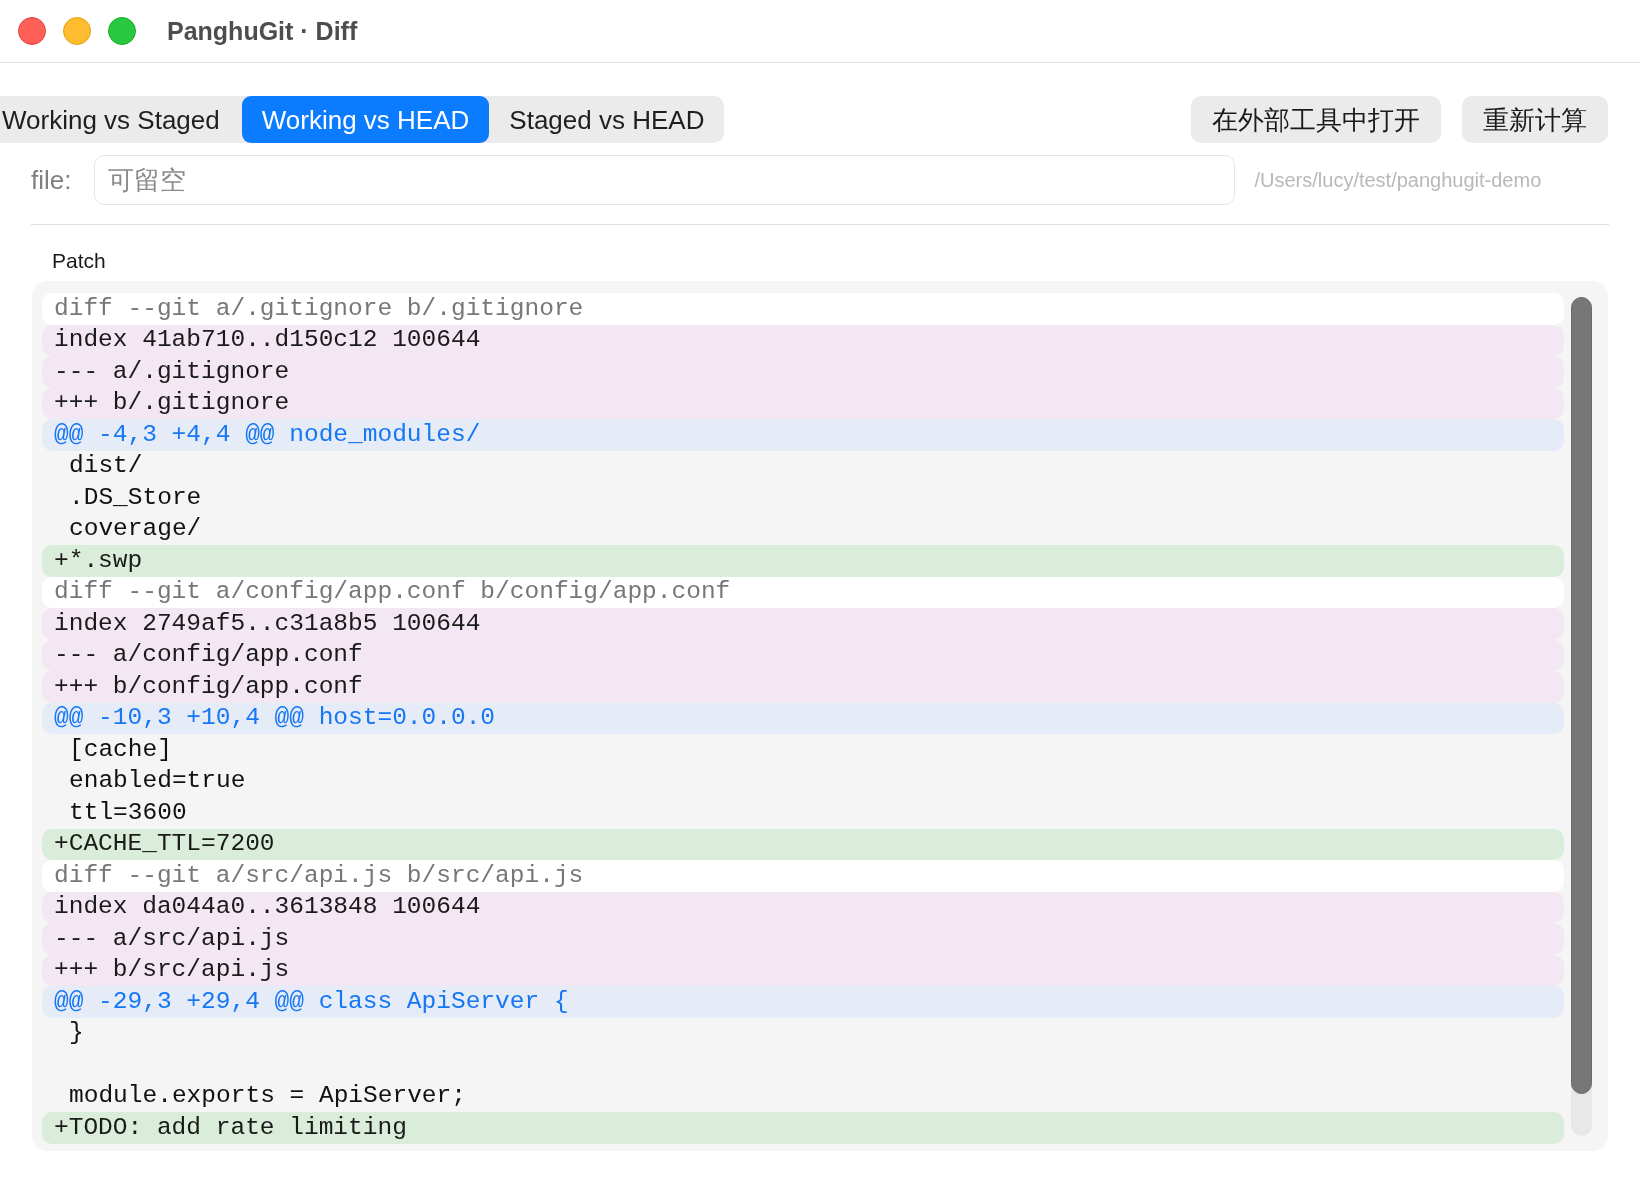 The height and width of the screenshot is (1184, 1640). I want to click on added-line: +*.swp, so click(803, 561).